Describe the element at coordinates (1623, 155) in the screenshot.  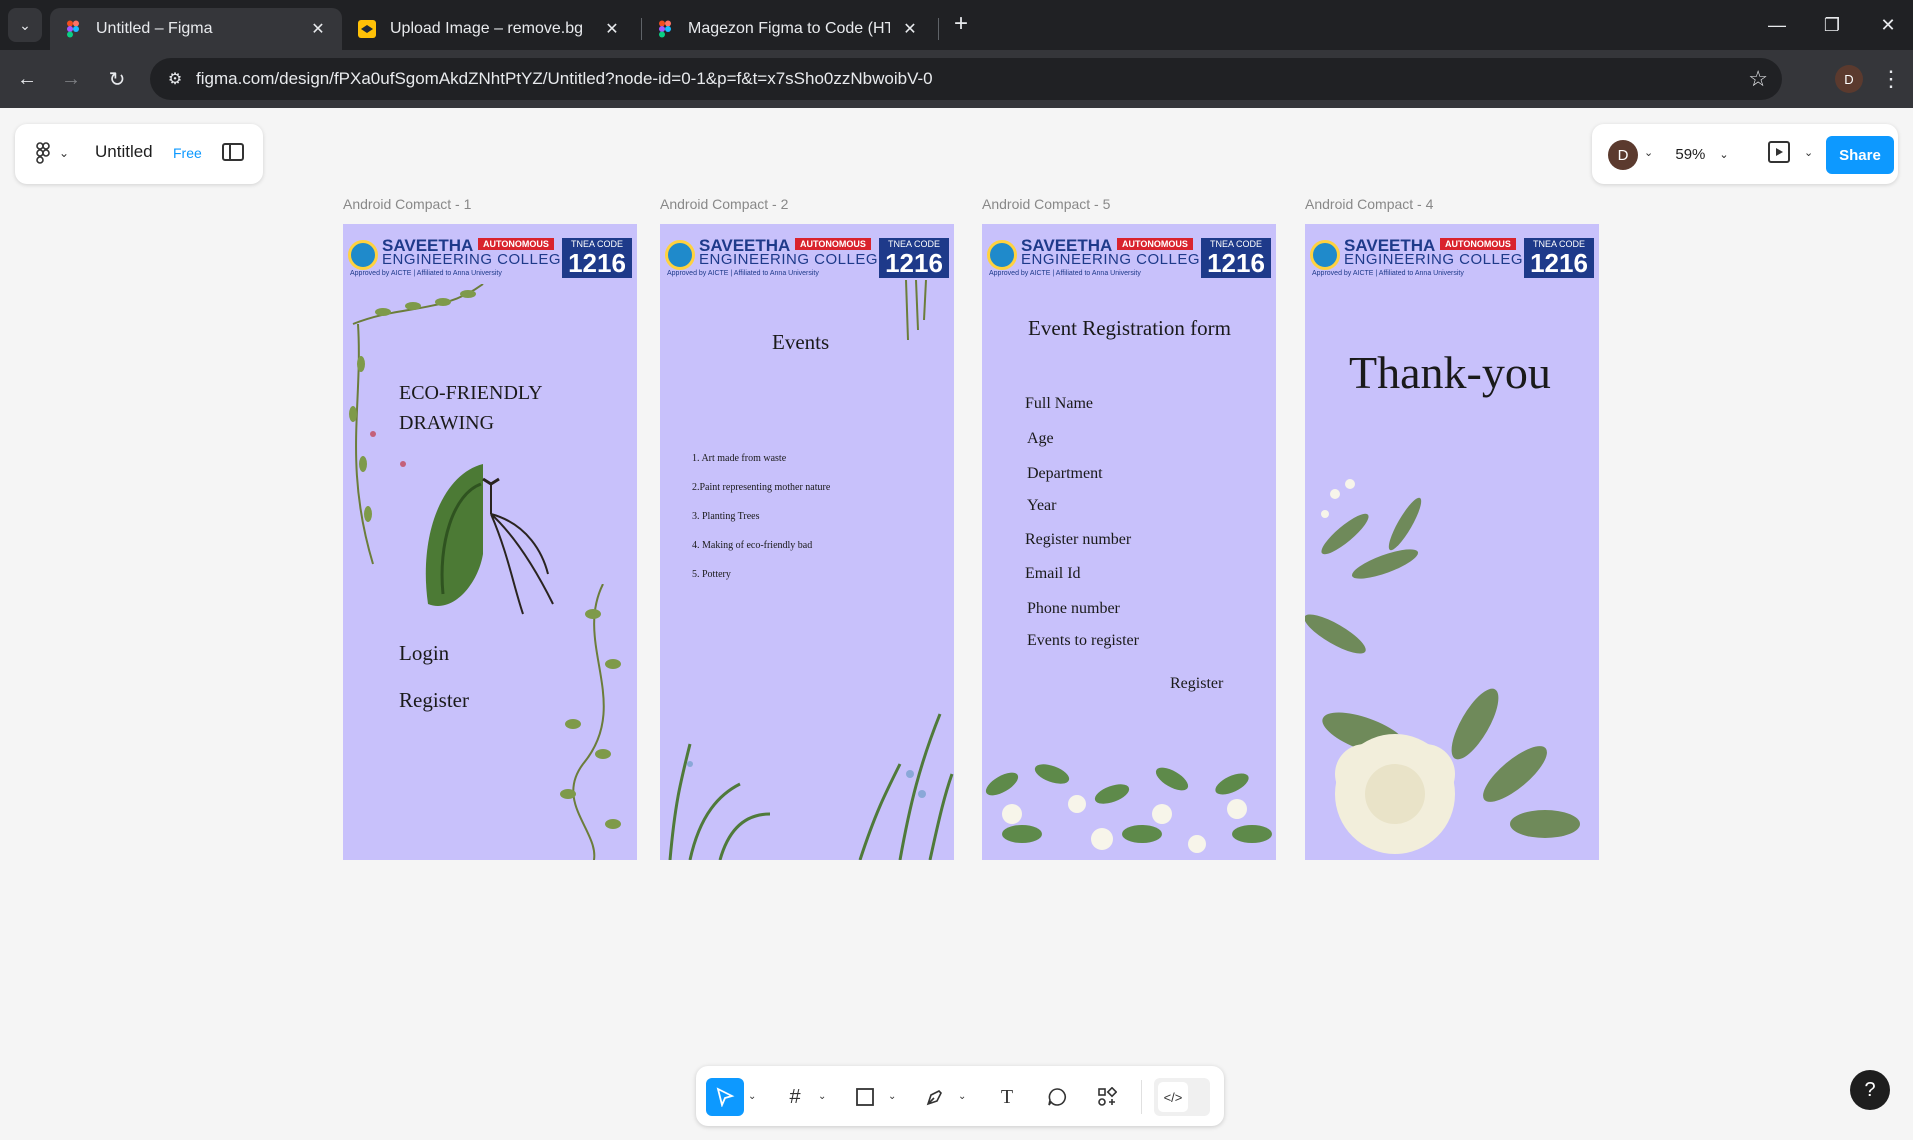
I see `user-avatar: D` at that location.